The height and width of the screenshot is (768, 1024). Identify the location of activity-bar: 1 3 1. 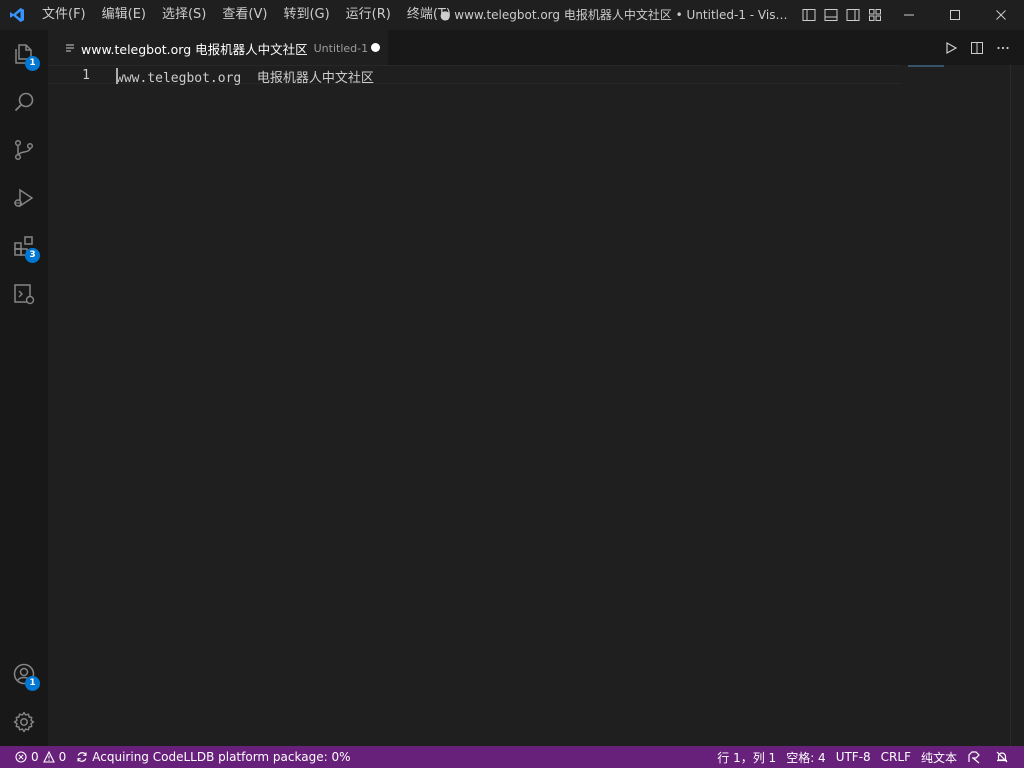
(24, 388).